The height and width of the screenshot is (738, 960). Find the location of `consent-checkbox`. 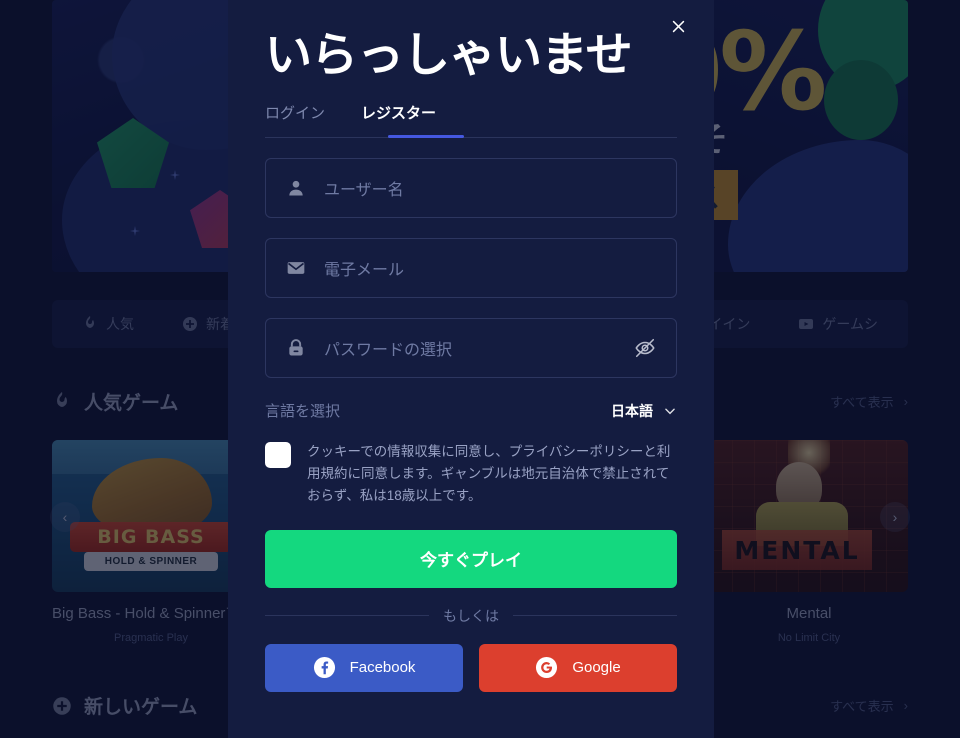

consent-checkbox is located at coordinates (278, 455).